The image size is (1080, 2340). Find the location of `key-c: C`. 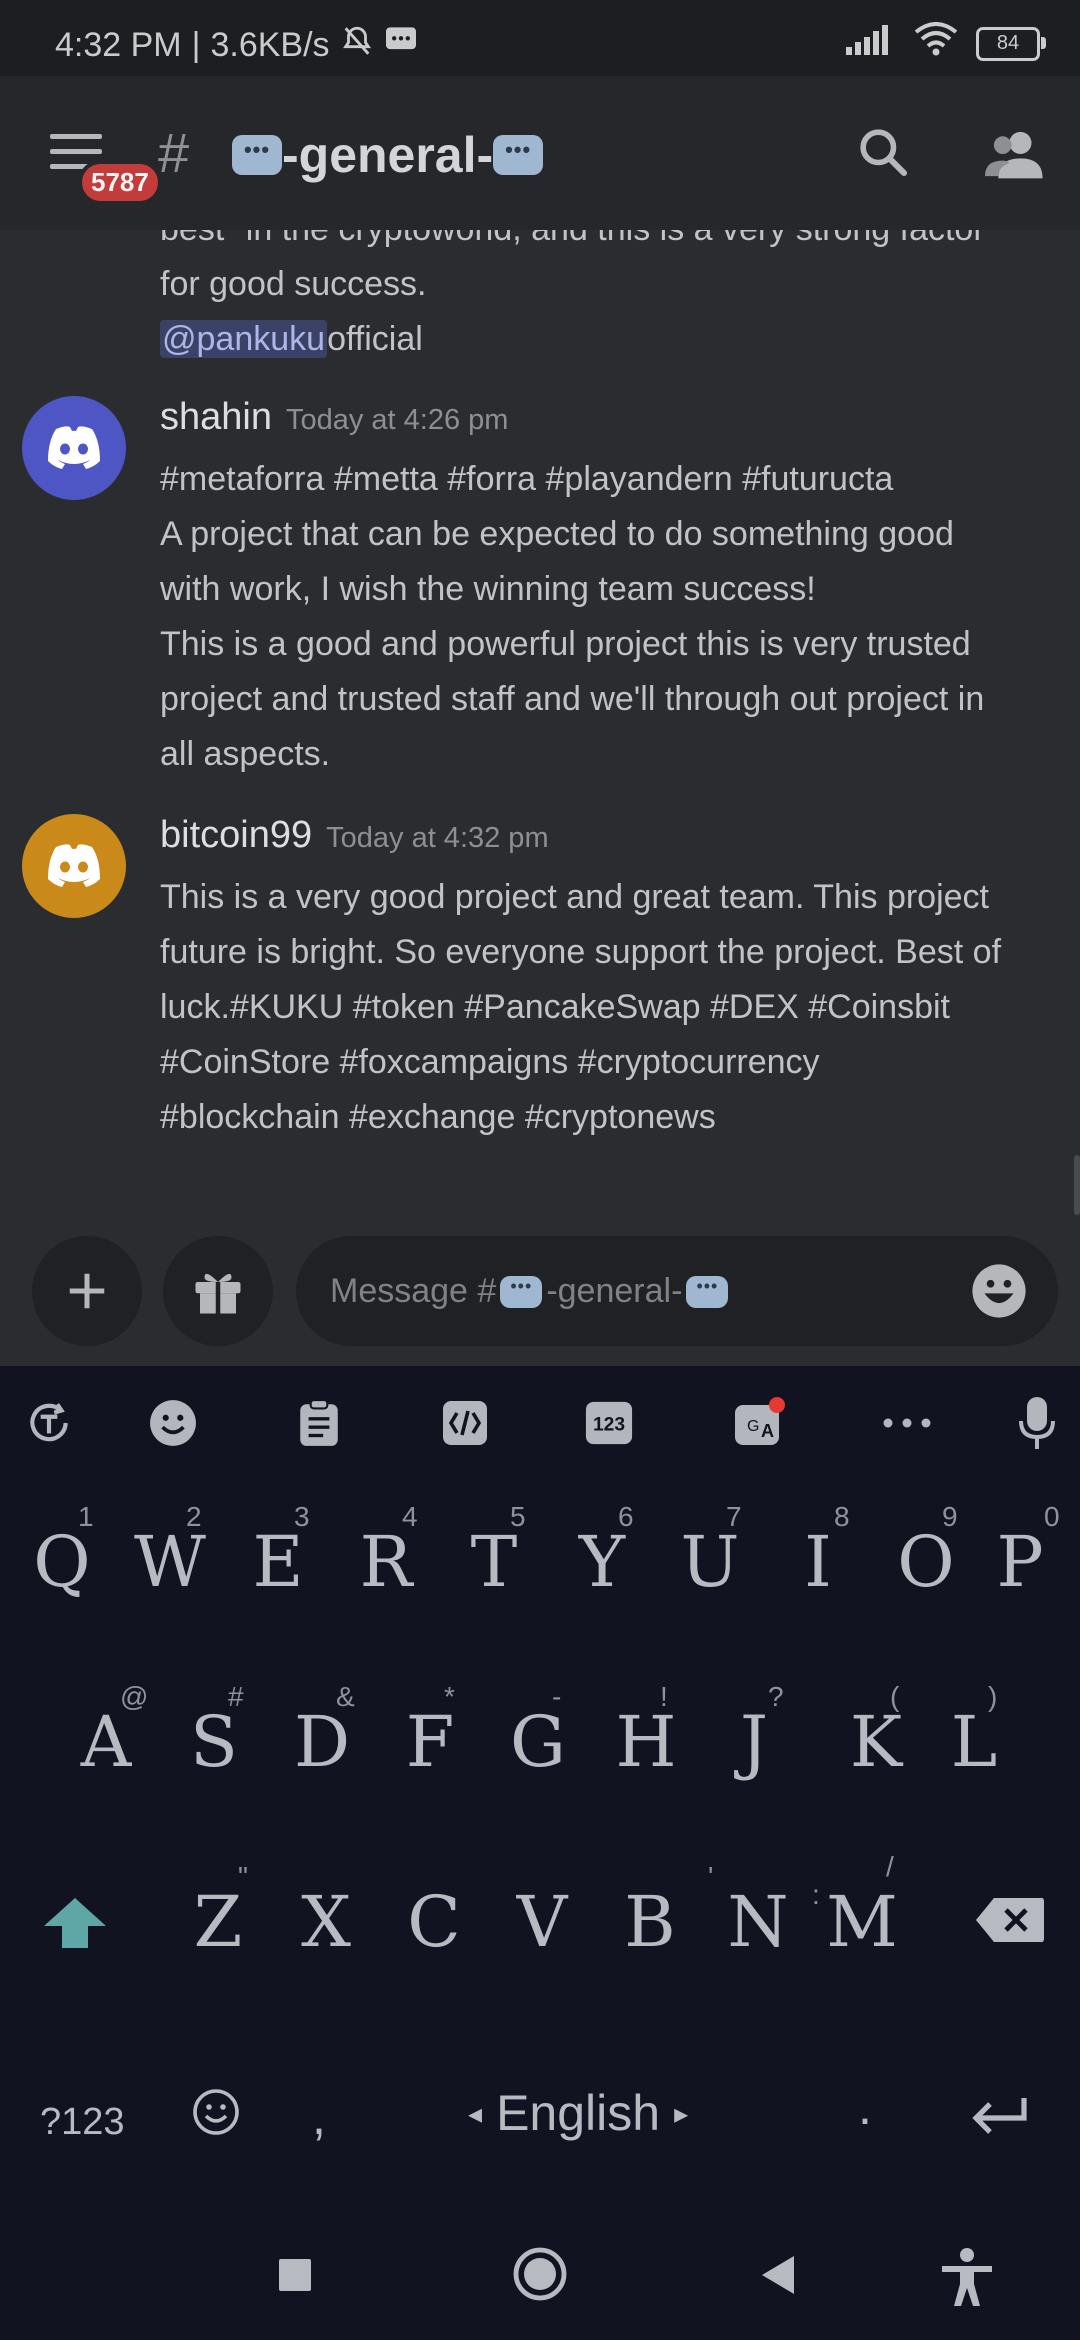

key-c: C is located at coordinates (434, 1912).